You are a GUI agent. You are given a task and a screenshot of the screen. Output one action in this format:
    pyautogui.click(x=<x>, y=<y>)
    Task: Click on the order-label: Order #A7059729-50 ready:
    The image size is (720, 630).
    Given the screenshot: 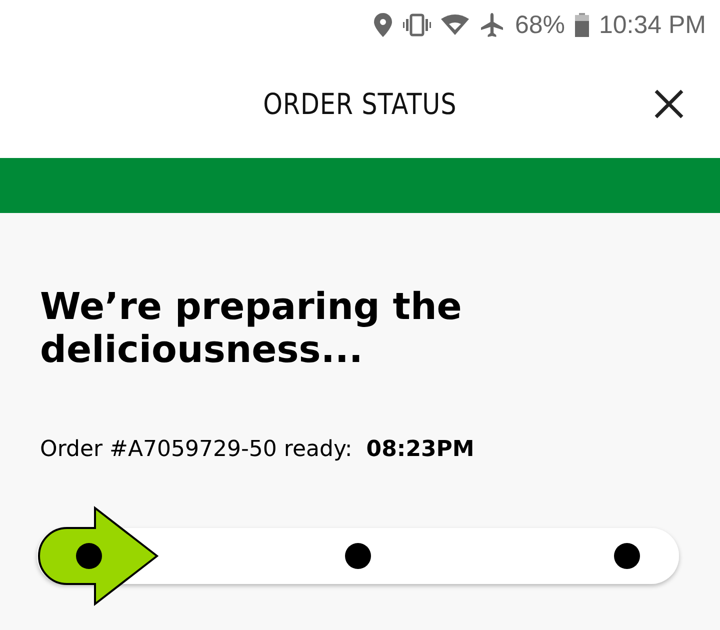 What is the action you would take?
    pyautogui.click(x=196, y=449)
    